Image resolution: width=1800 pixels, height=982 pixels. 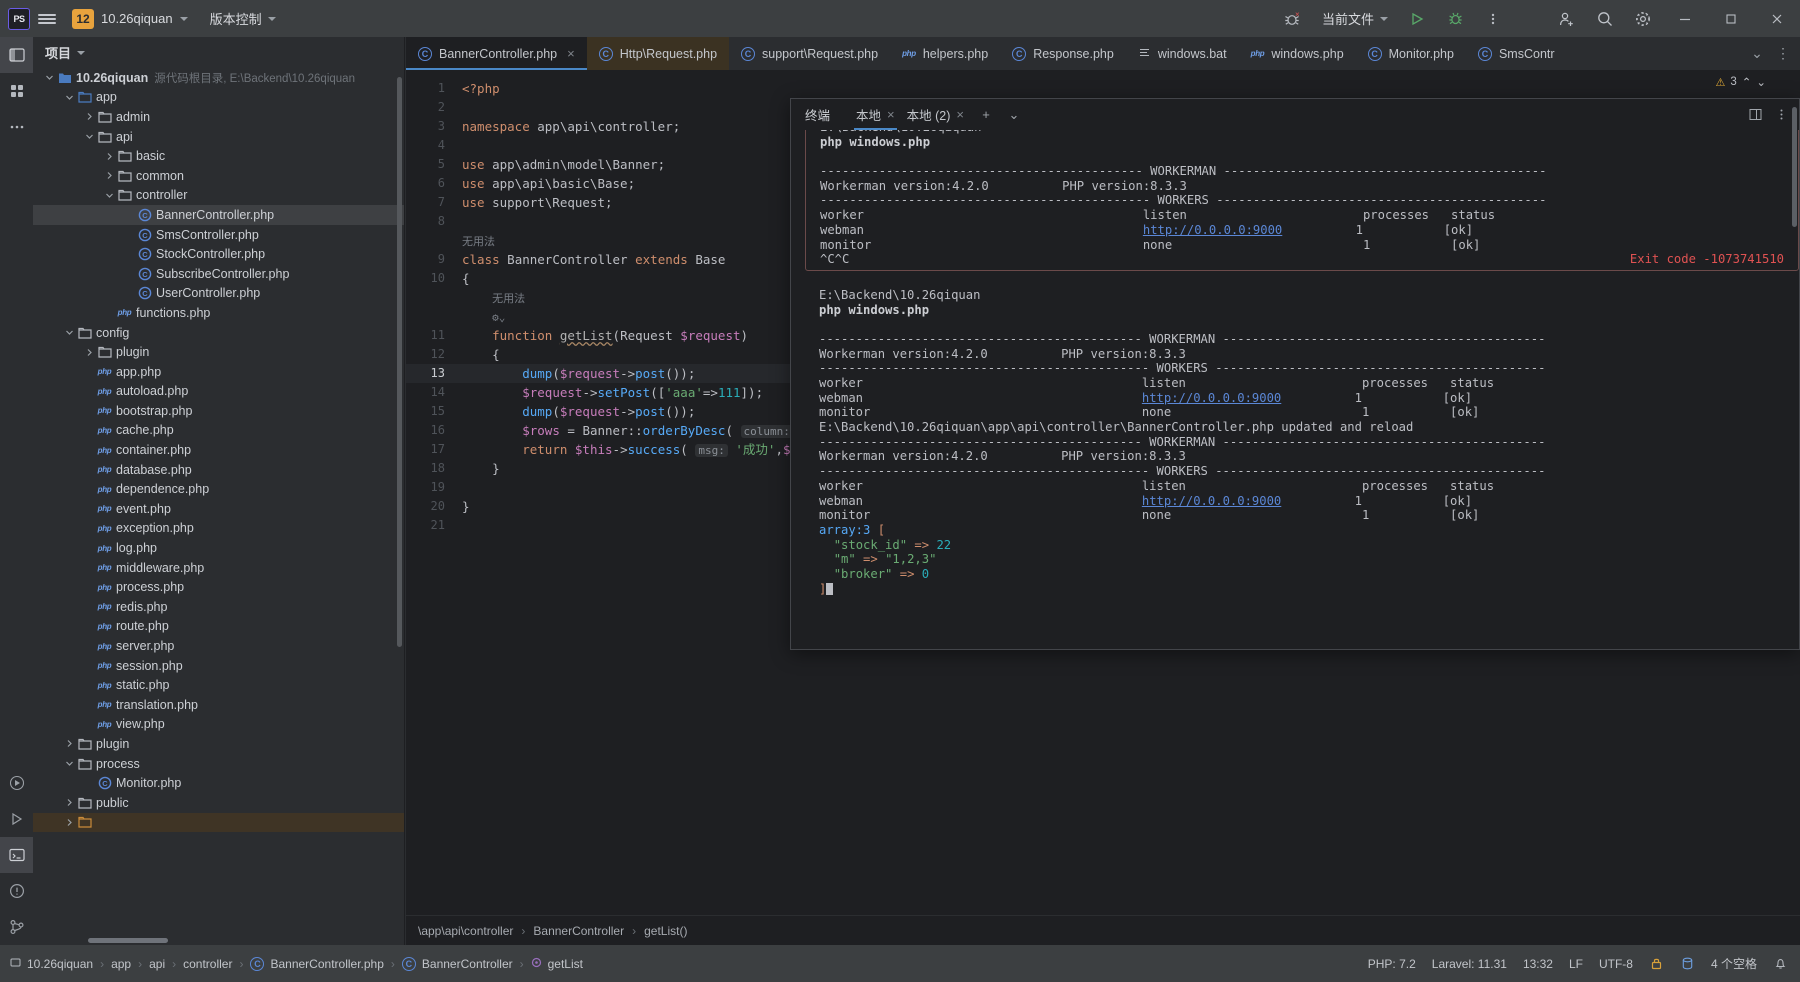 I want to click on database-icon, so click(x=1687, y=963).